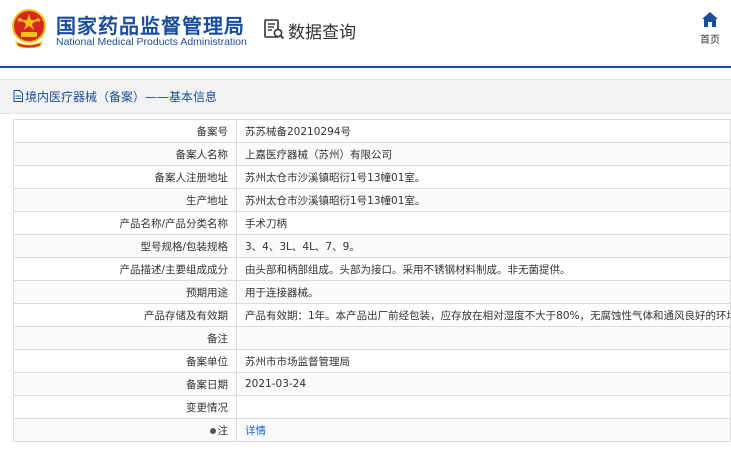 The width and height of the screenshot is (731, 467). What do you see at coordinates (125, 292) in the screenshot?
I see `field-label: 预期用途` at bounding box center [125, 292].